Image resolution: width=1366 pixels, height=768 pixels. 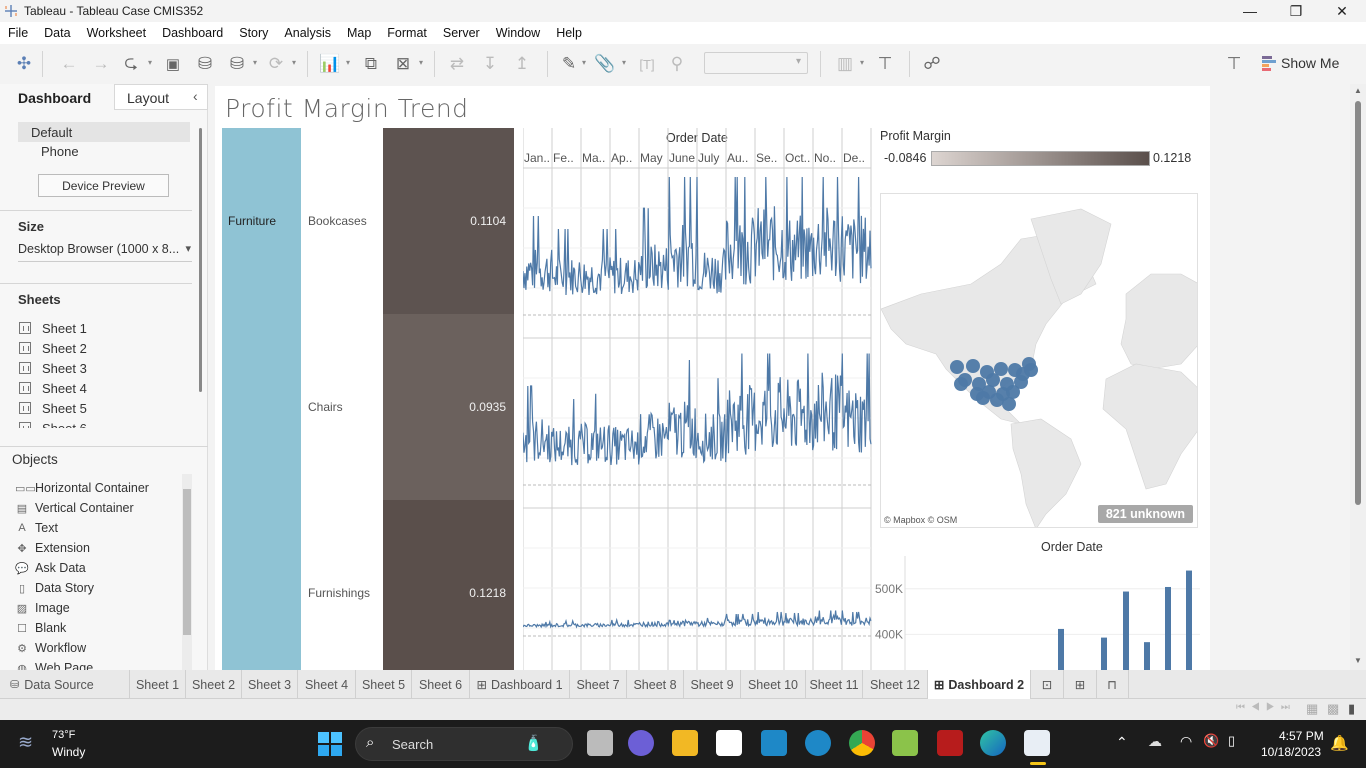 I want to click on refresh-icon: ⟳, so click(x=276, y=64).